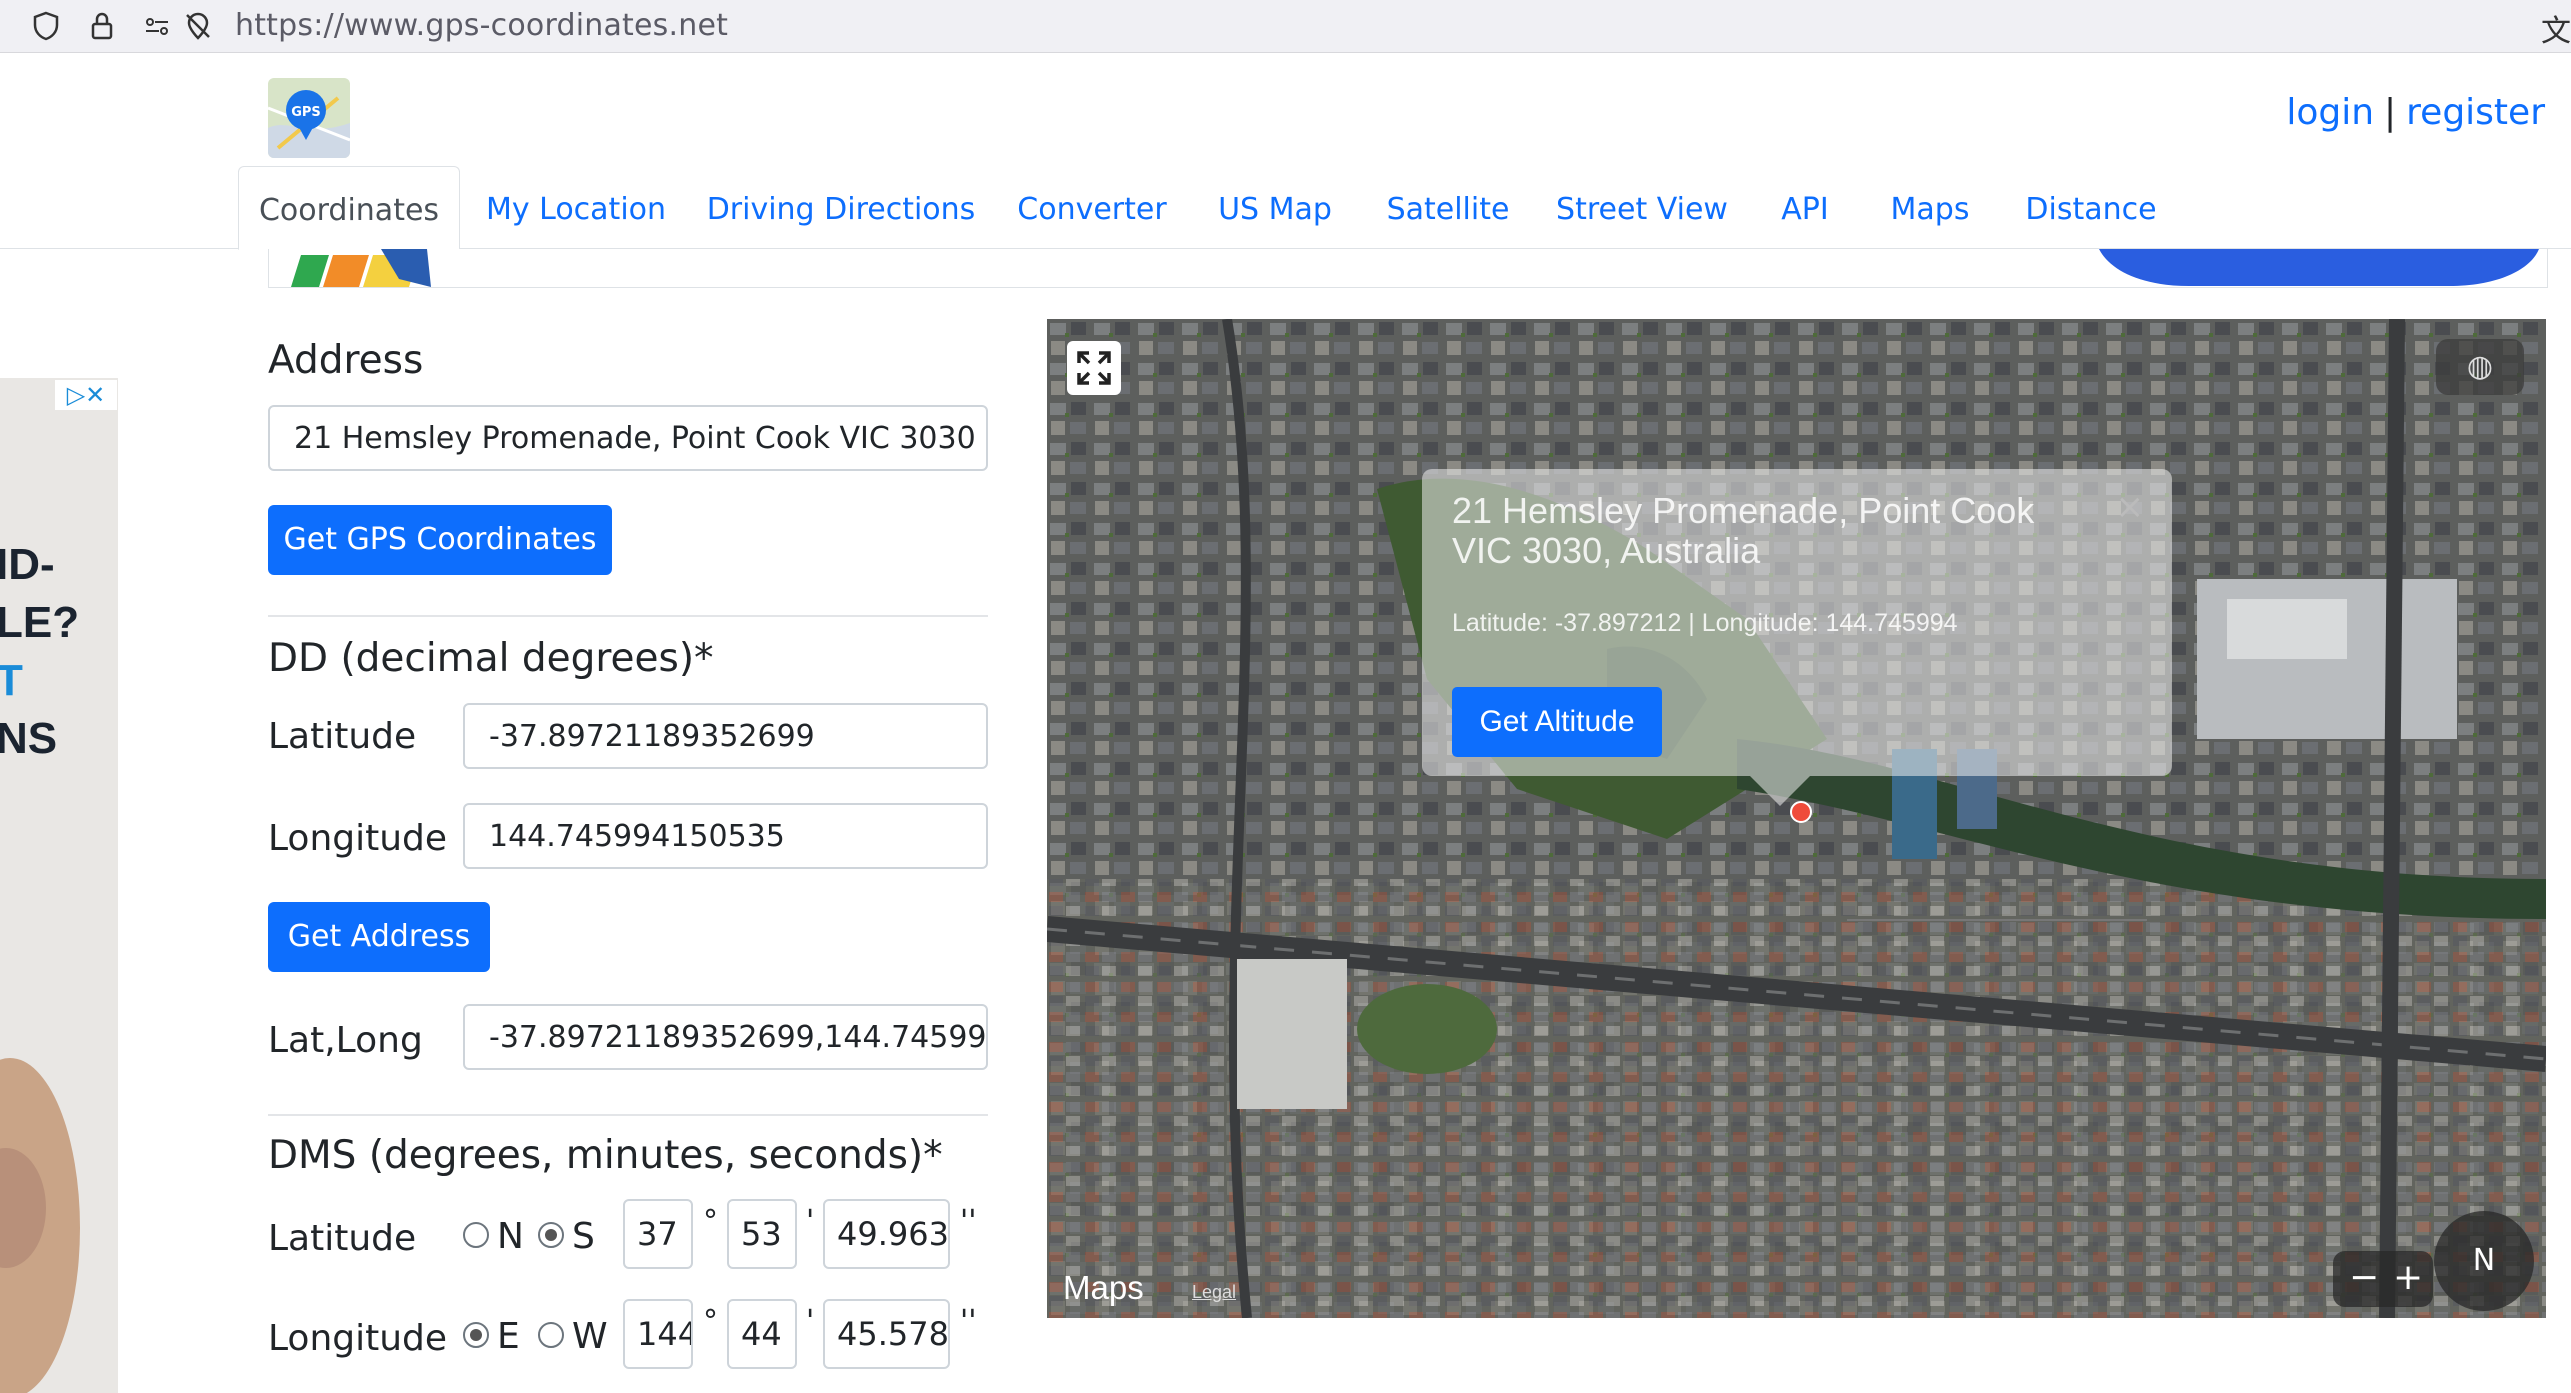 The height and width of the screenshot is (1393, 2571). I want to click on zoom-out-button: −, so click(2364, 1278).